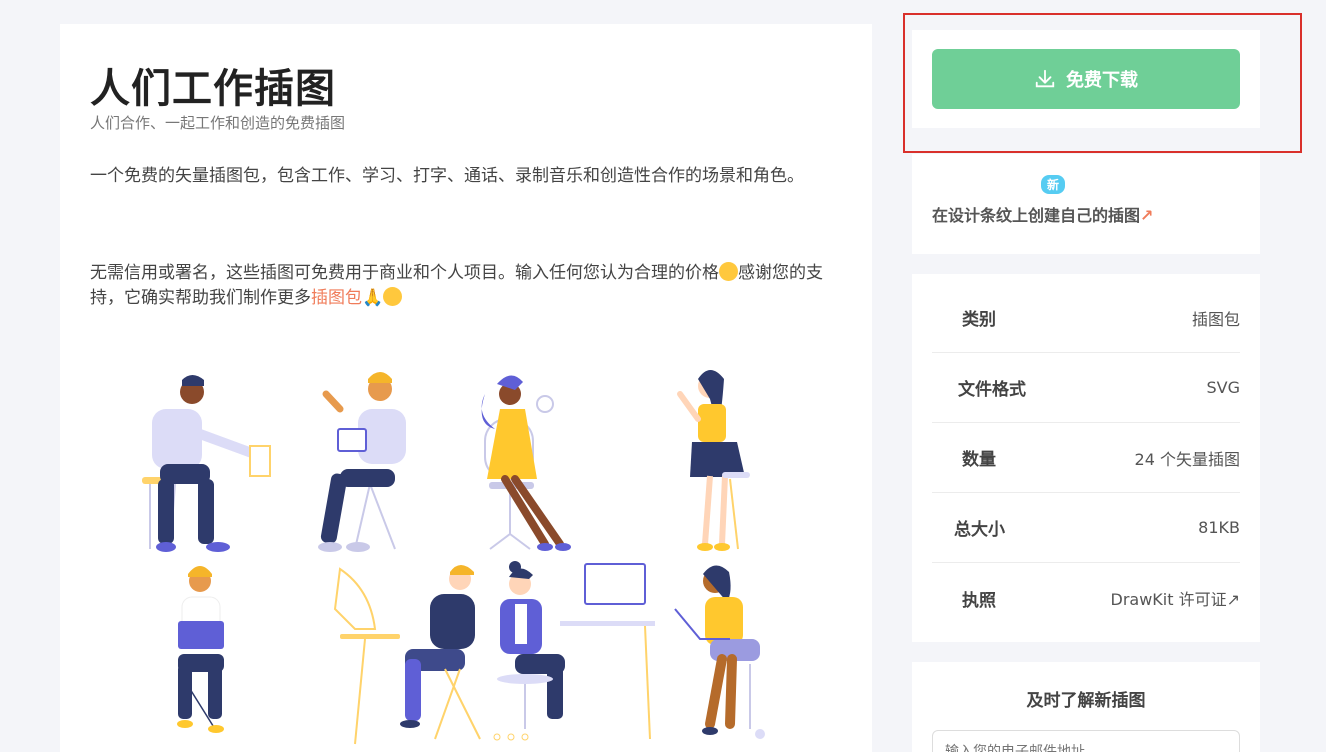  Describe the element at coordinates (373, 298) in the screenshot. I see `praying-hands-emoji-icon: 🙏` at that location.